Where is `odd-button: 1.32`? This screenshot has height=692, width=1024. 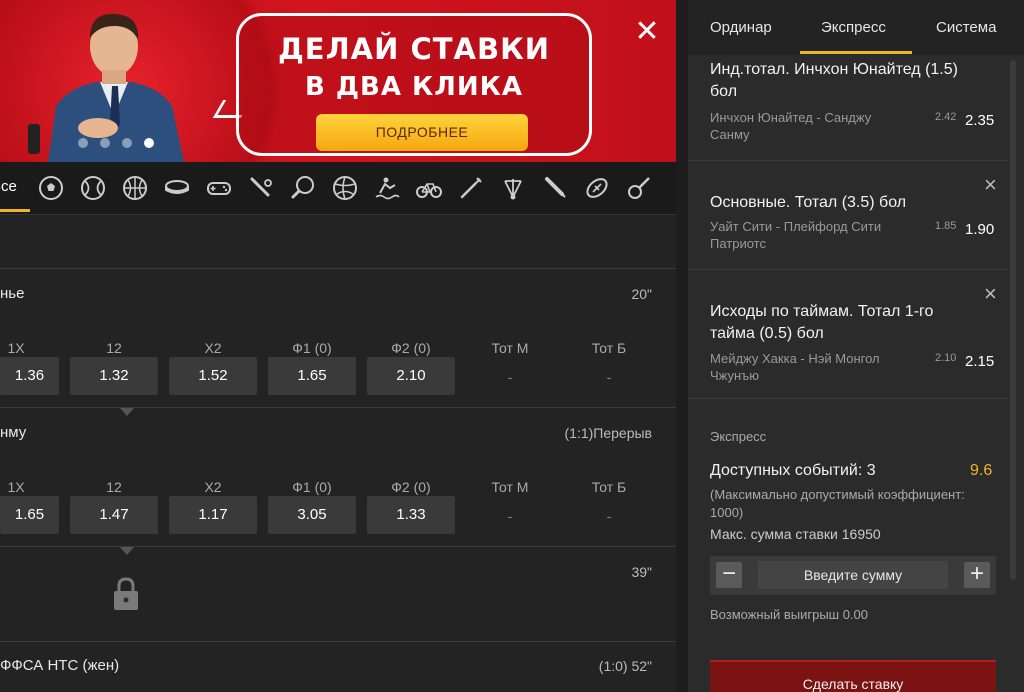 odd-button: 1.32 is located at coordinates (114, 376).